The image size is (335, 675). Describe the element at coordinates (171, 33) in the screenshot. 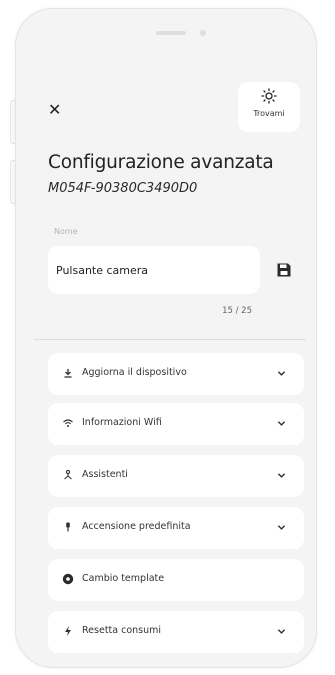

I see `phone-speaker` at that location.